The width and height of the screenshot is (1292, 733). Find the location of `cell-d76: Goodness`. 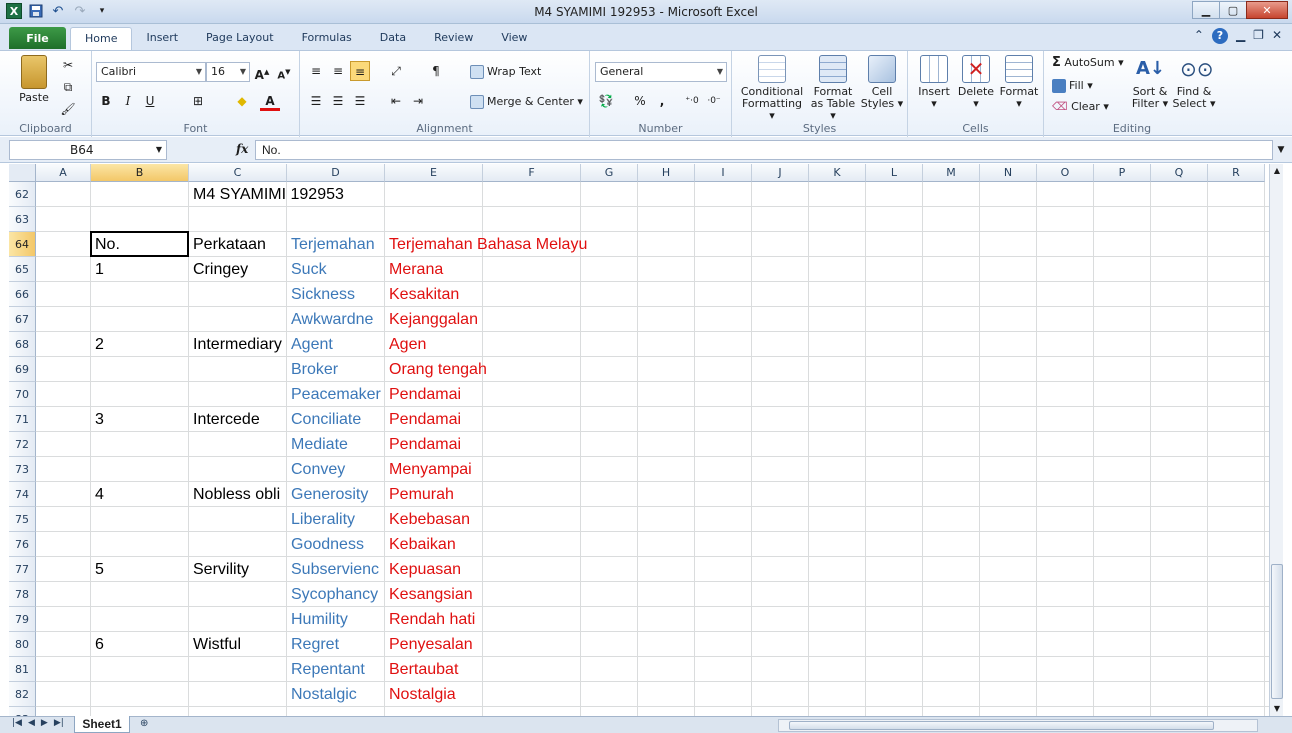

cell-d76: Goodness is located at coordinates (336, 544).